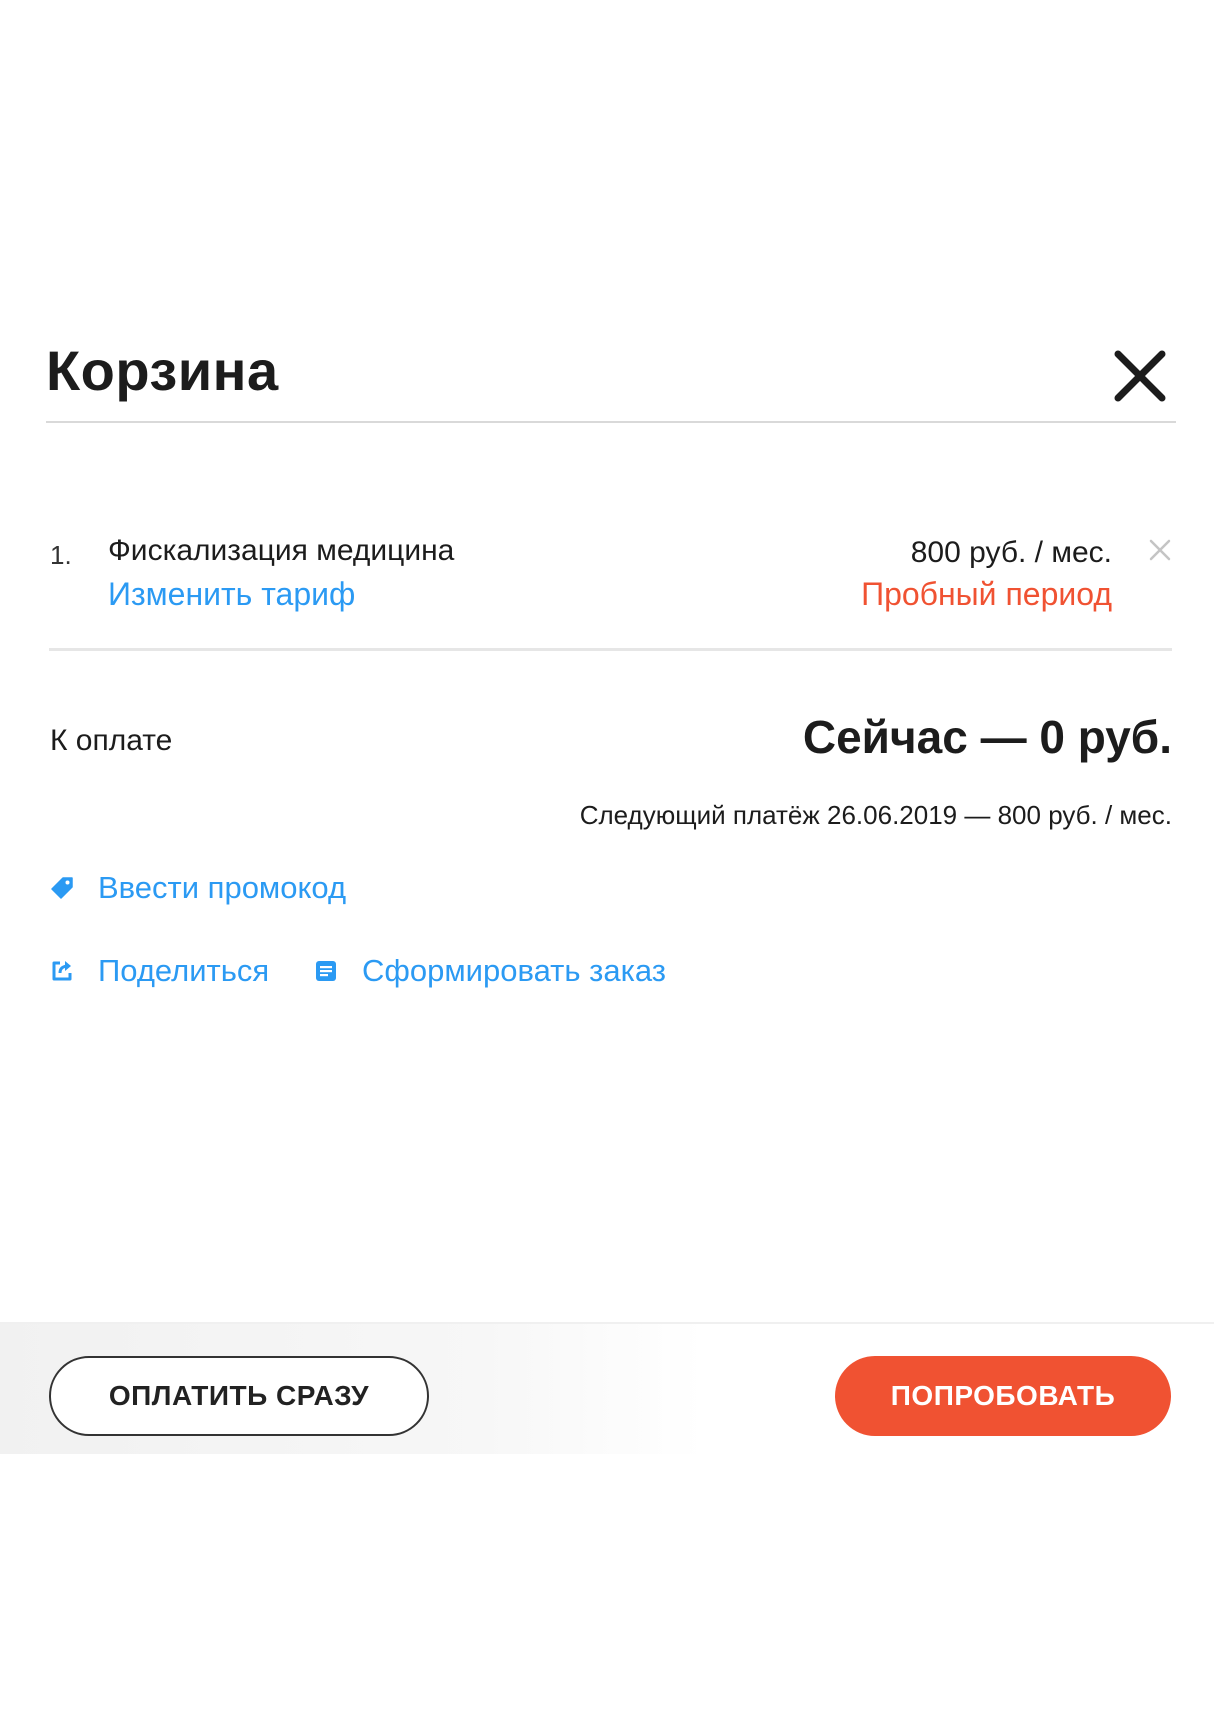  Describe the element at coordinates (986, 594) in the screenshot. I see `trial-period-label: Пробный период` at that location.